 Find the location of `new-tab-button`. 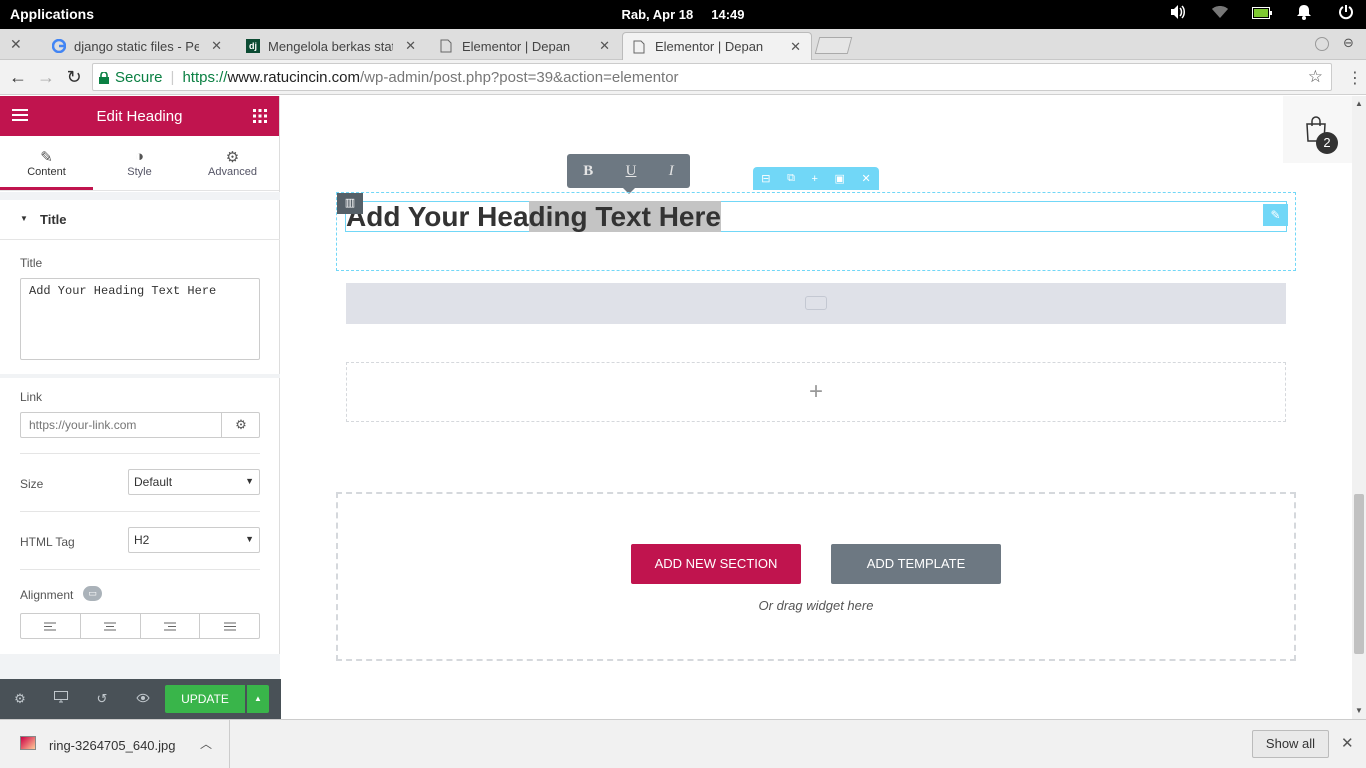

new-tab-button is located at coordinates (833, 45).